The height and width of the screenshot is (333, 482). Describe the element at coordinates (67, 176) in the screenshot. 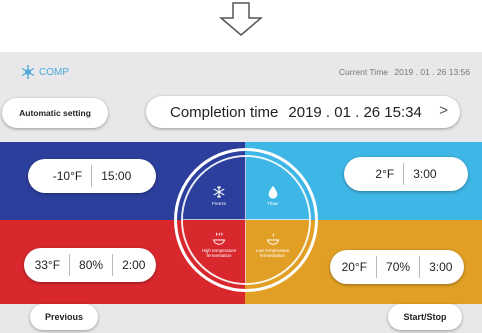

I see `freeze-temp: -10°F` at that location.